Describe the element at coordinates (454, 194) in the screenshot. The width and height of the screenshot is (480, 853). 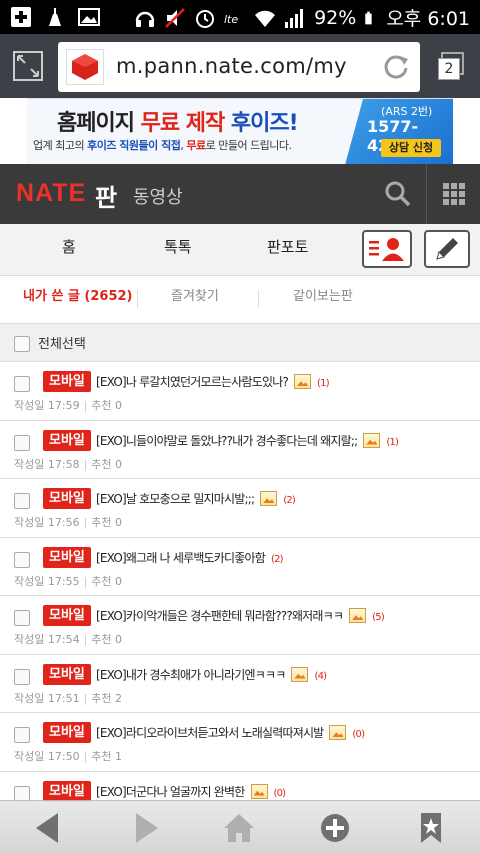
I see `grid-menu-icon` at that location.